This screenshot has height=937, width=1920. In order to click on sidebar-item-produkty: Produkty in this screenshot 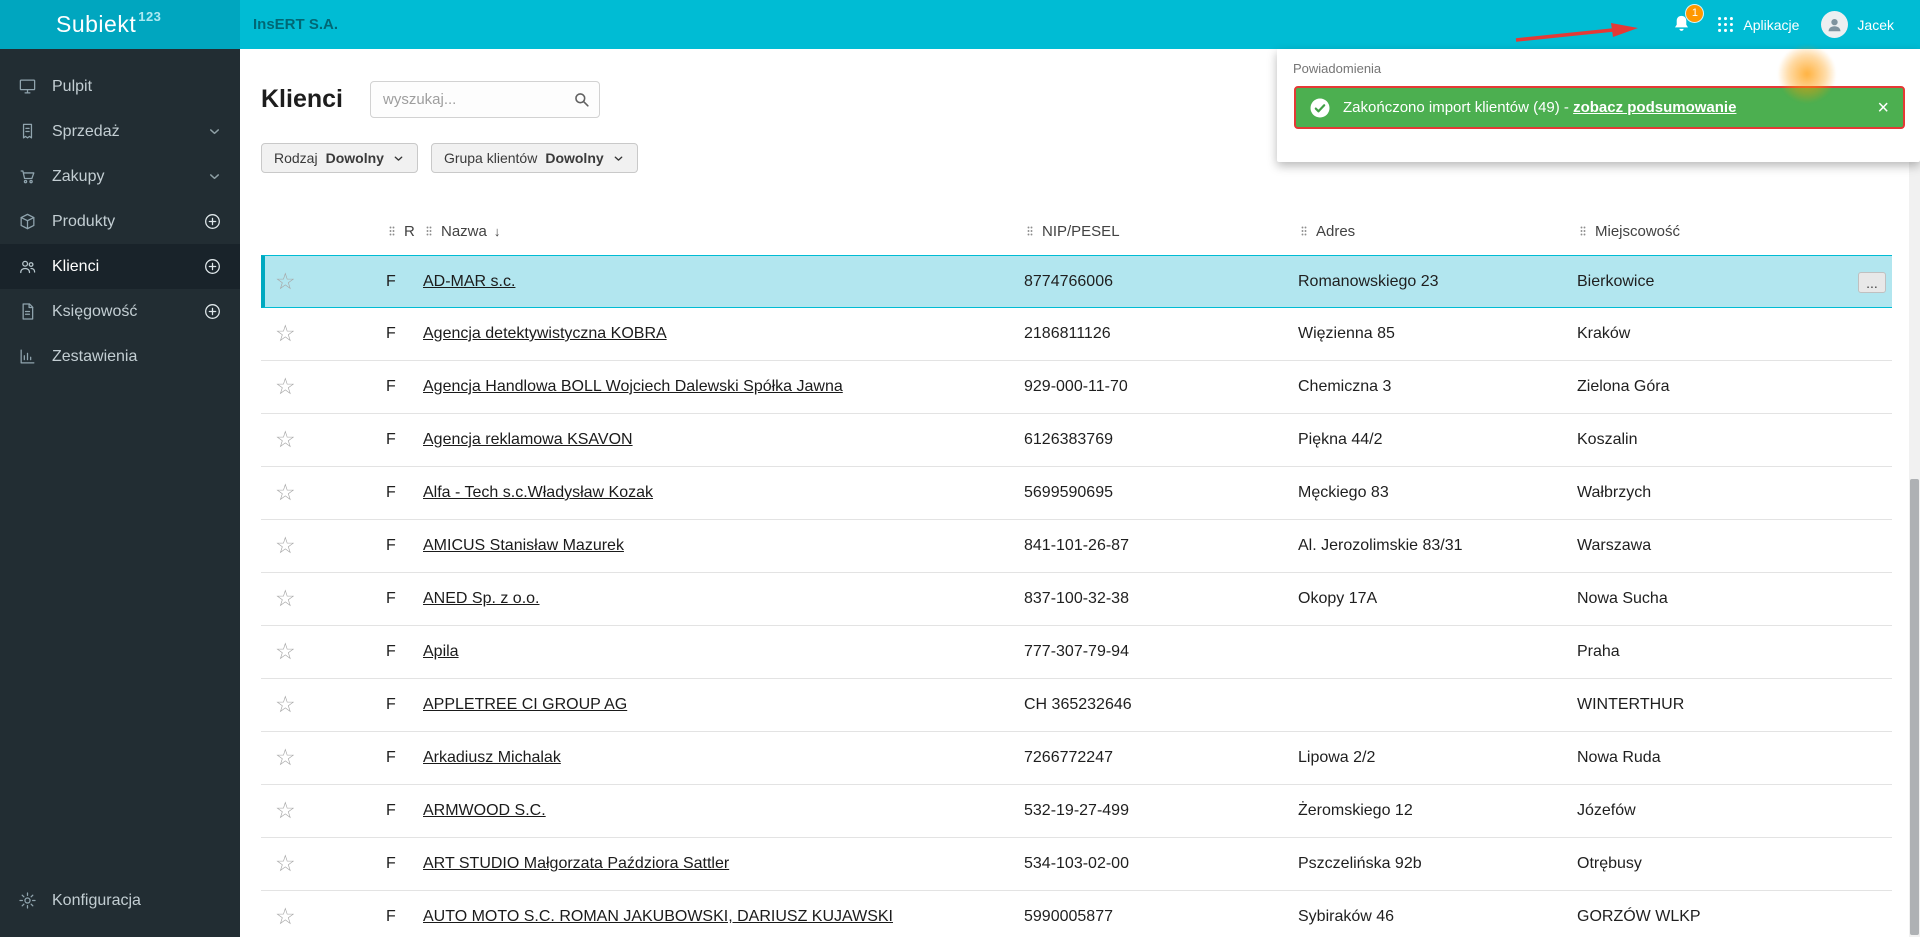, I will do `click(120, 221)`.